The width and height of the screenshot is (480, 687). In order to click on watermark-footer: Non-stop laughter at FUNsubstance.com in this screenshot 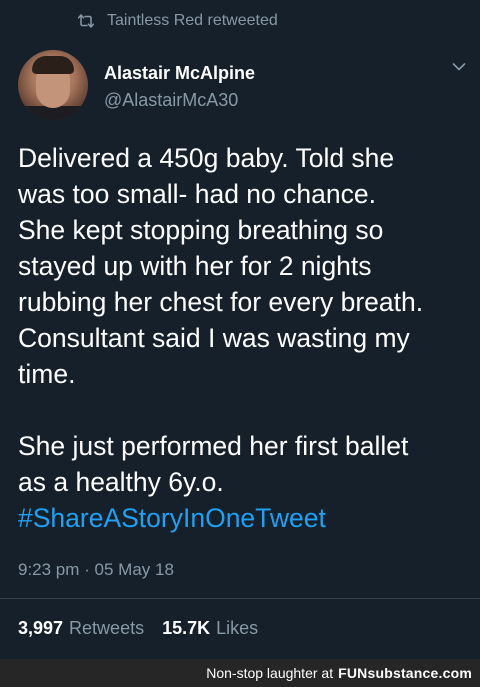, I will do `click(240, 673)`.